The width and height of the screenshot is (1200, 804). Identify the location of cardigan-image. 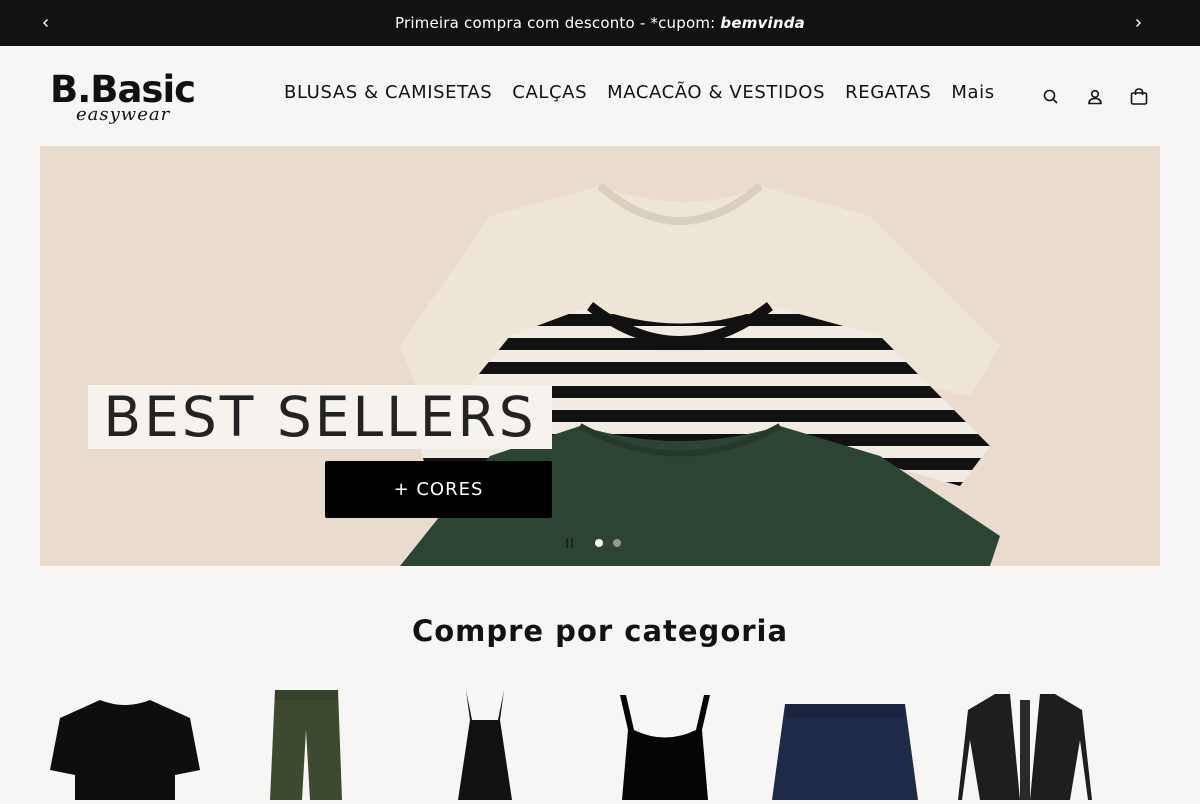
(1025, 747).